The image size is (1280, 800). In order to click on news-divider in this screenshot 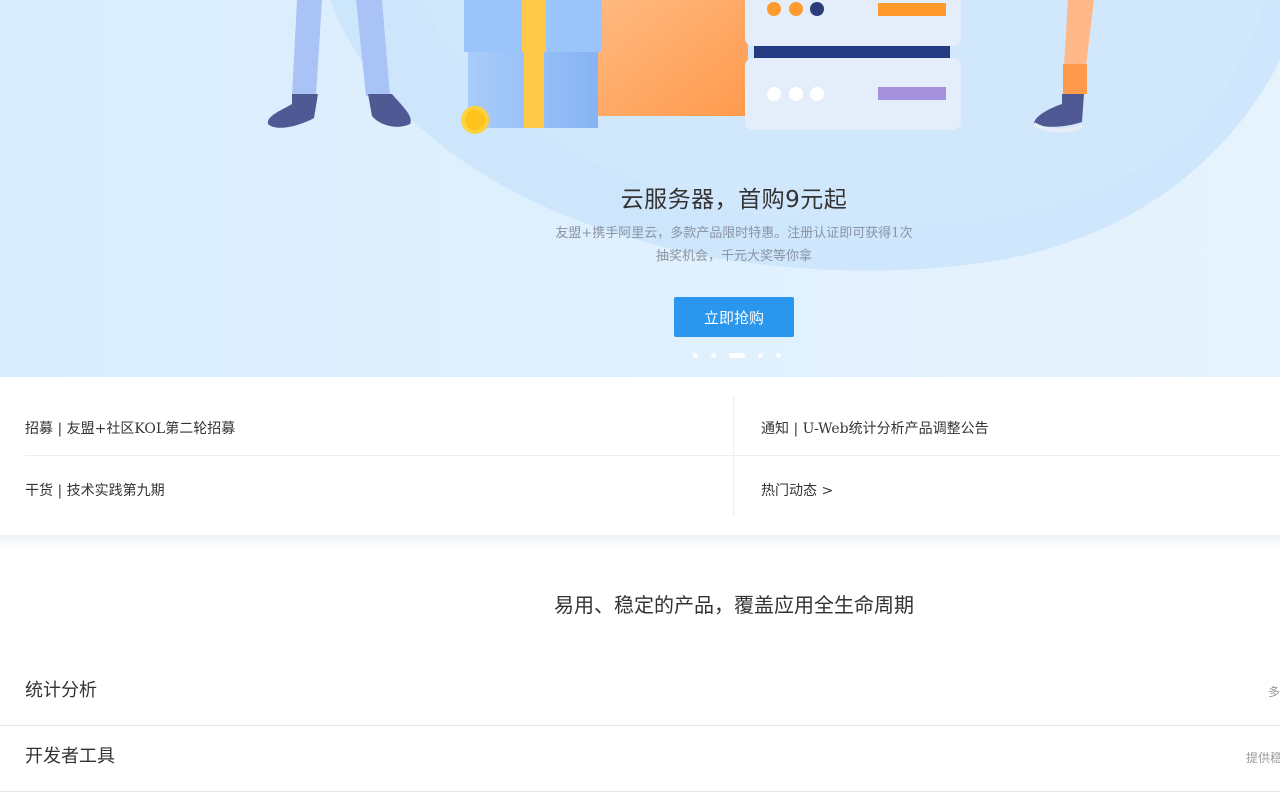, I will do `click(652, 455)`.